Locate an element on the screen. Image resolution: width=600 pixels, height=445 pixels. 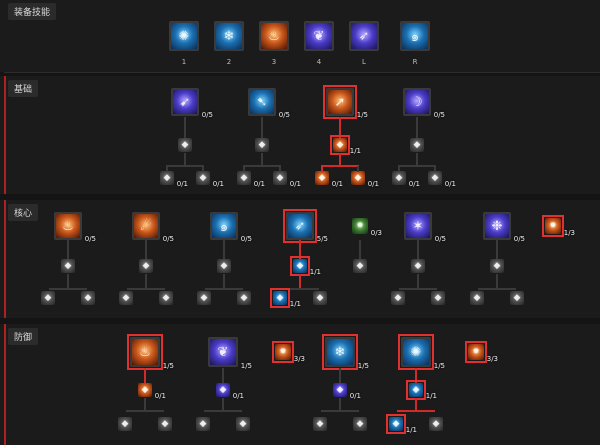
equipped-slot-3: ♨ is located at coordinates (274, 36).